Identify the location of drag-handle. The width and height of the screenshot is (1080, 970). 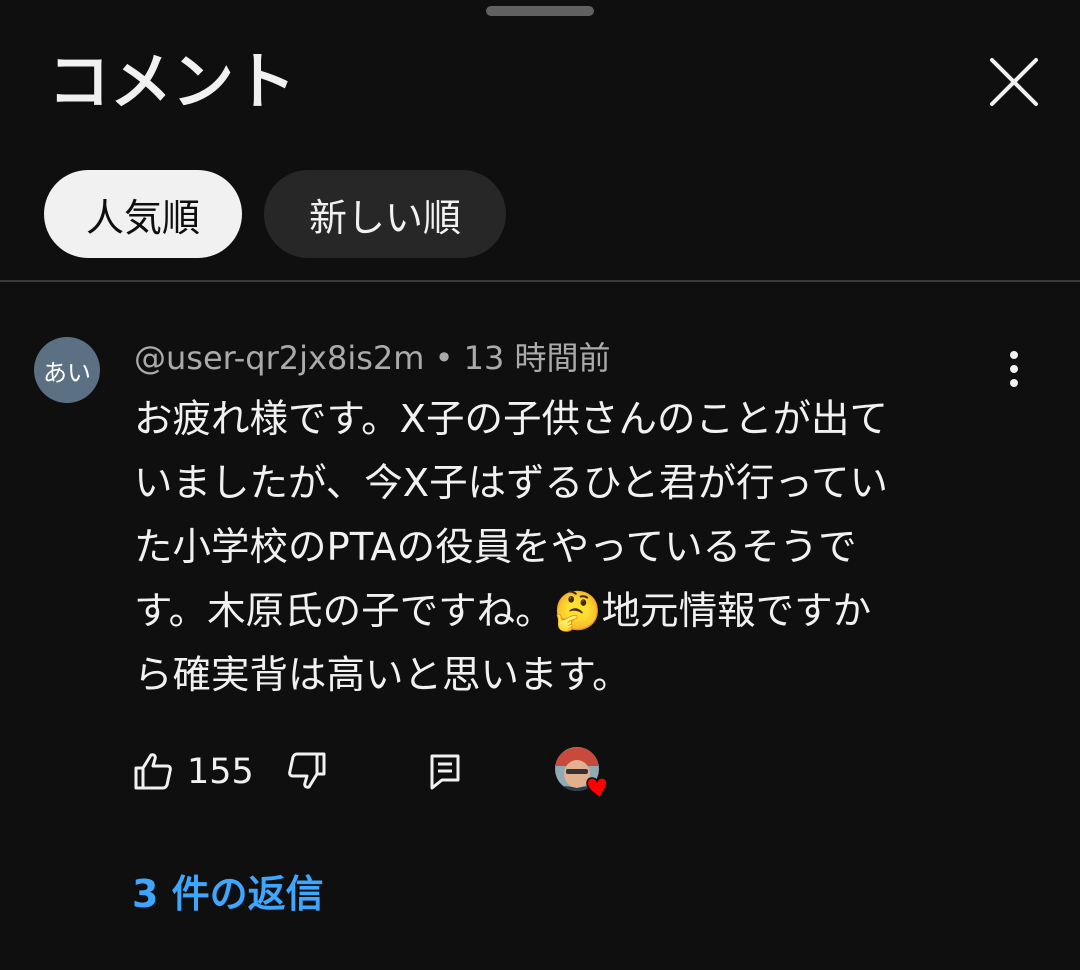
(540, 11).